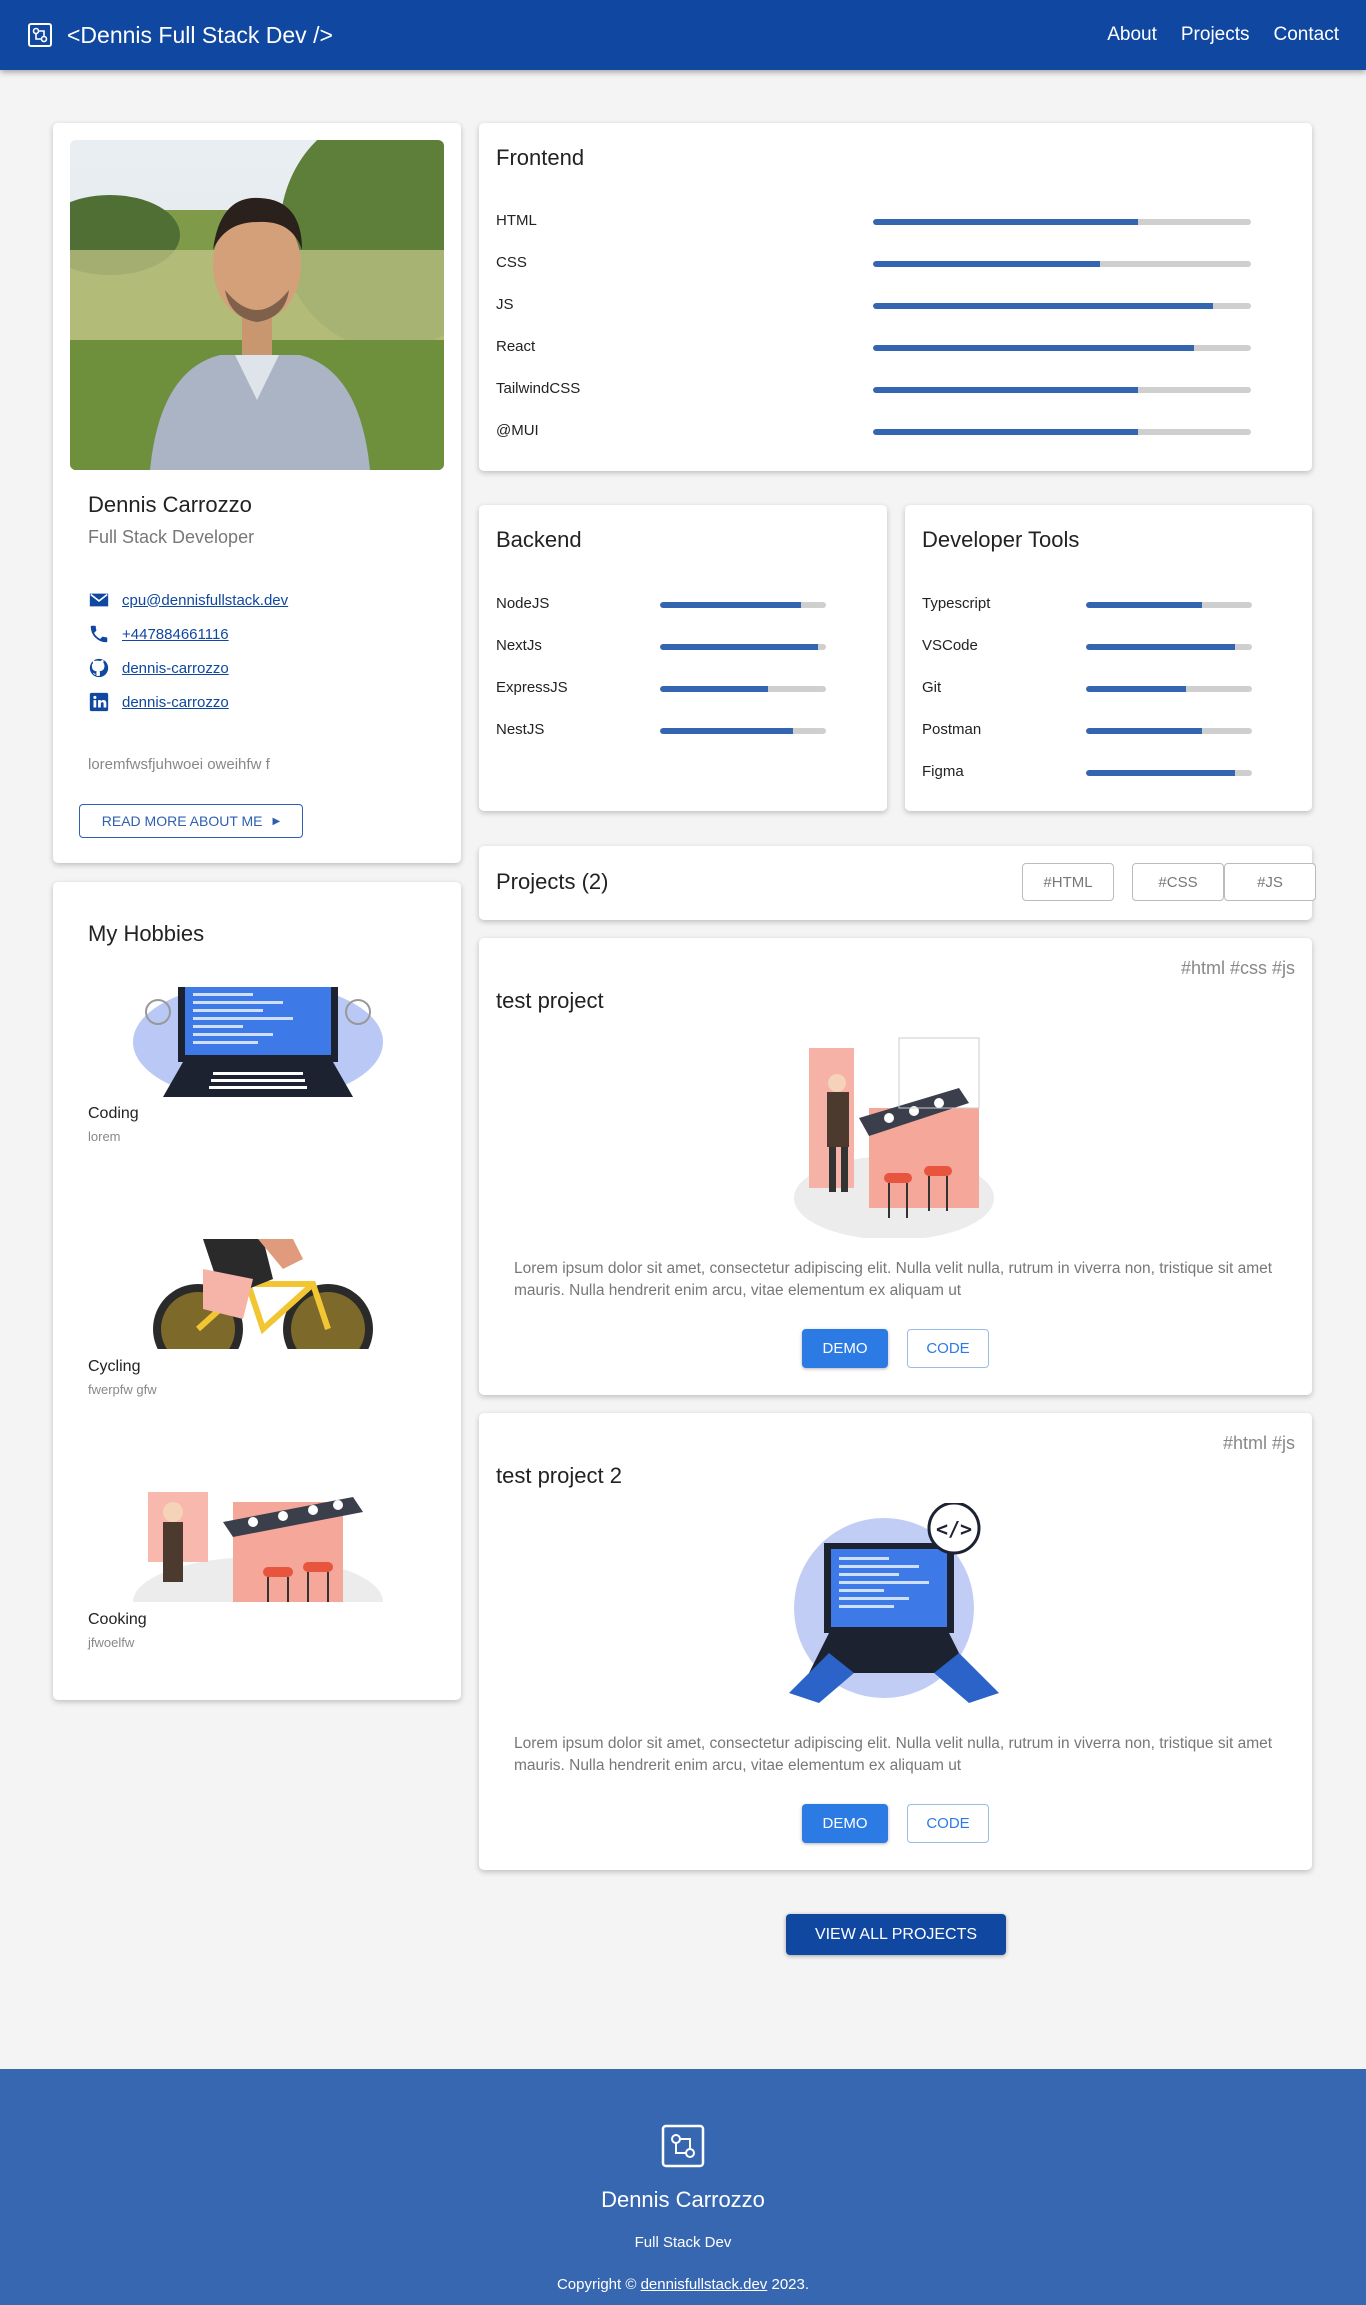  I want to click on skill-label: Figma, so click(943, 771).